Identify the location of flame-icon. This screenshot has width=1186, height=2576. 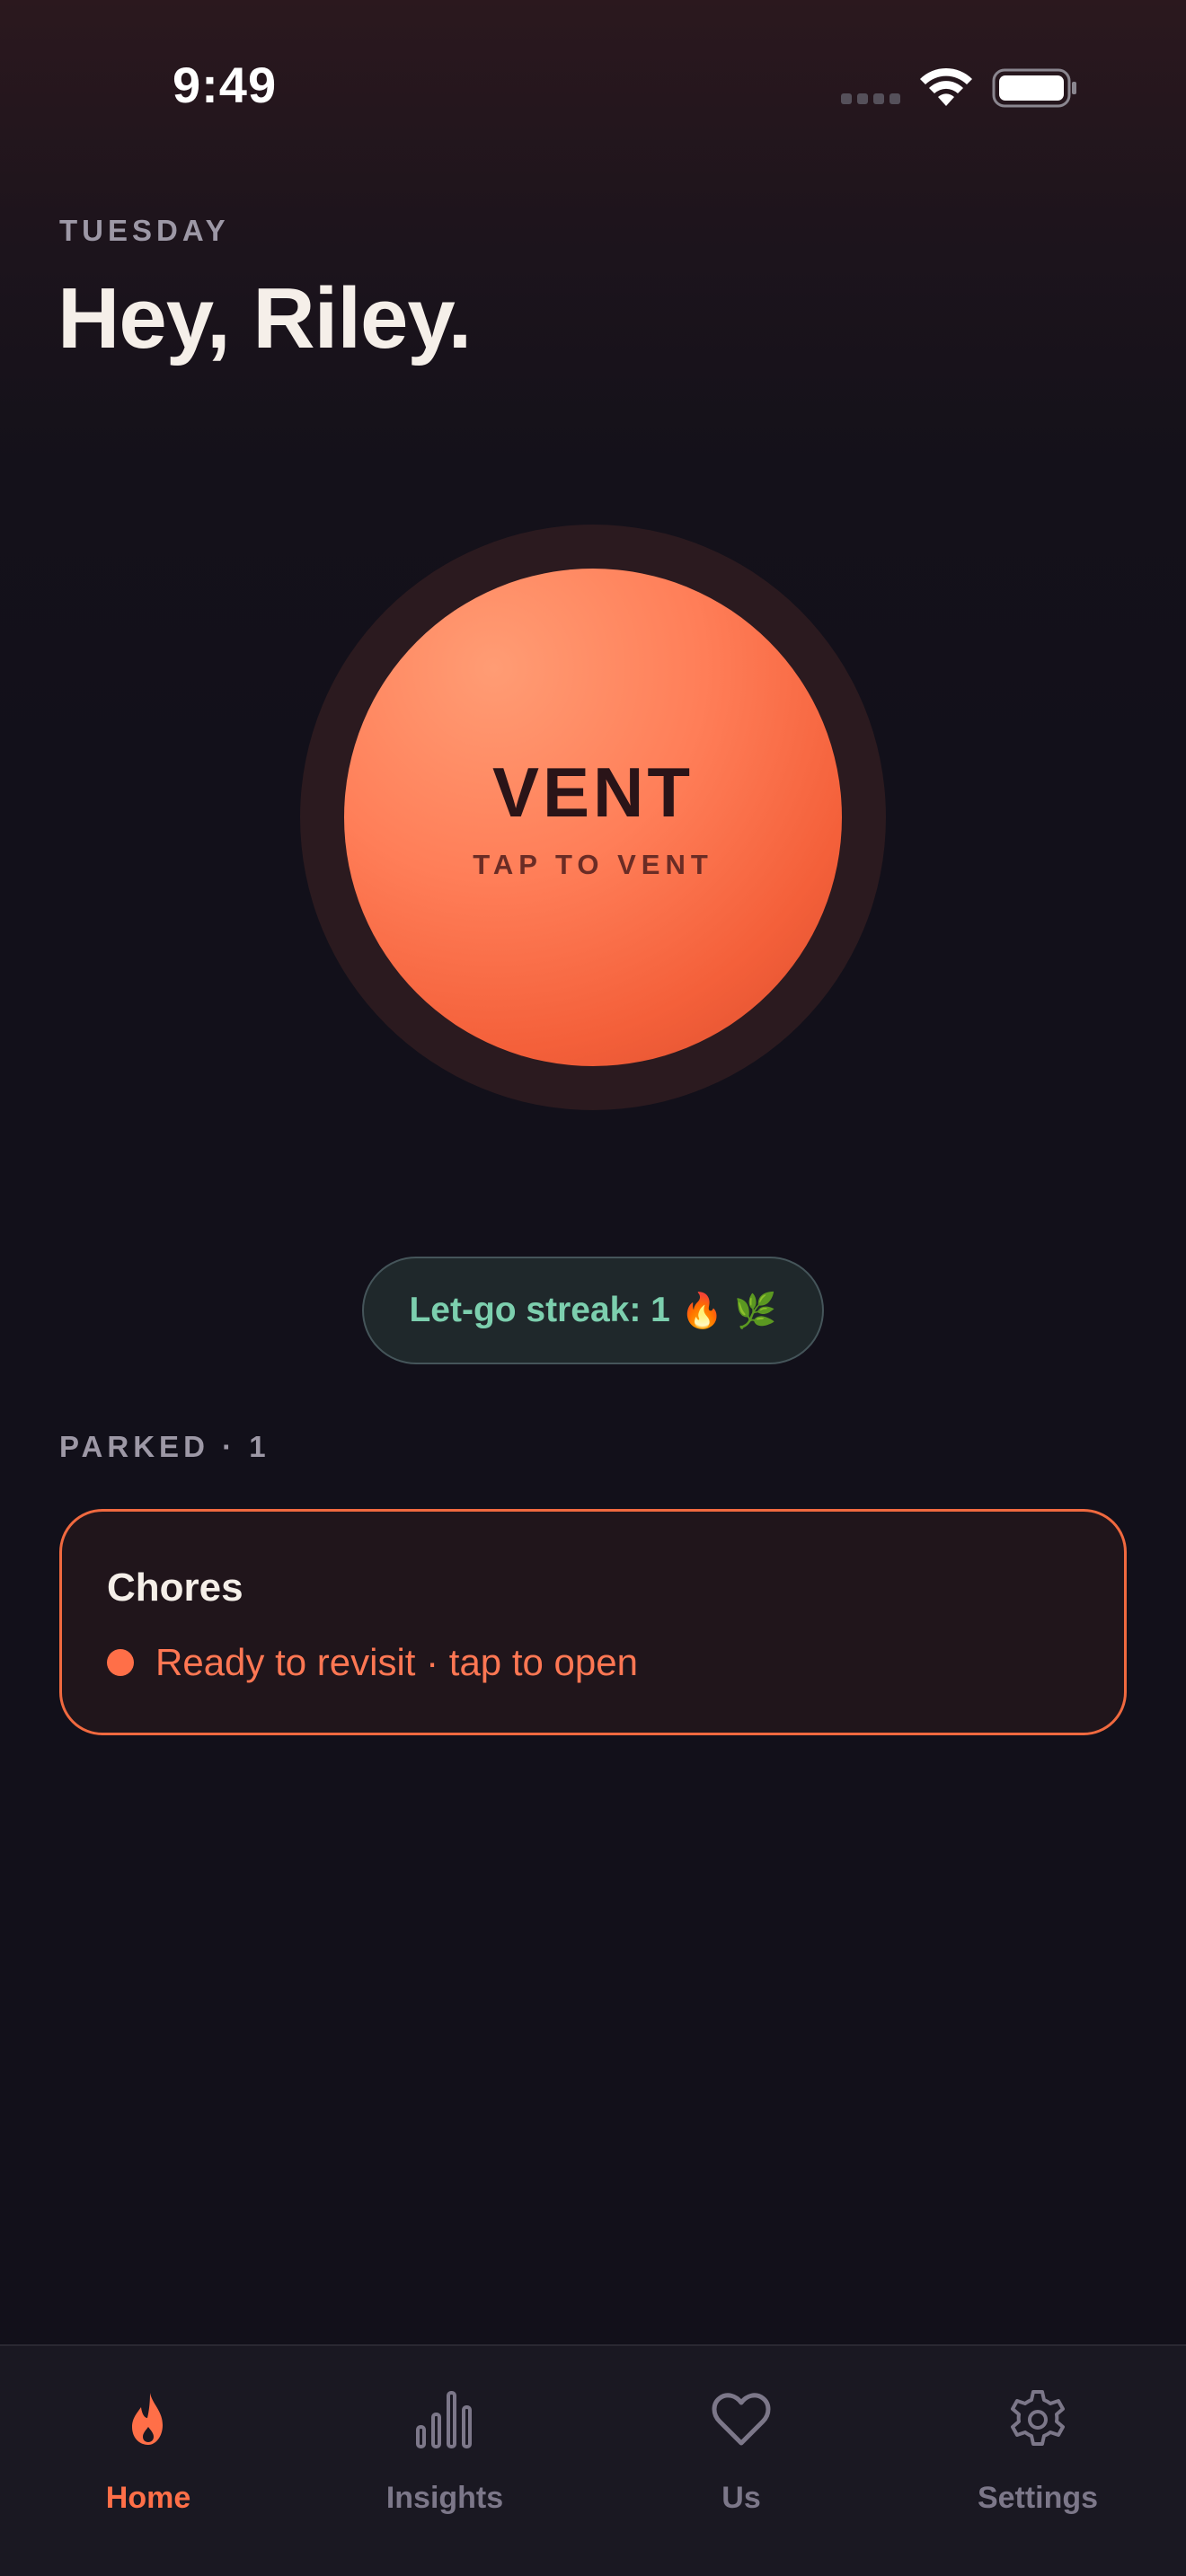
(147, 2419).